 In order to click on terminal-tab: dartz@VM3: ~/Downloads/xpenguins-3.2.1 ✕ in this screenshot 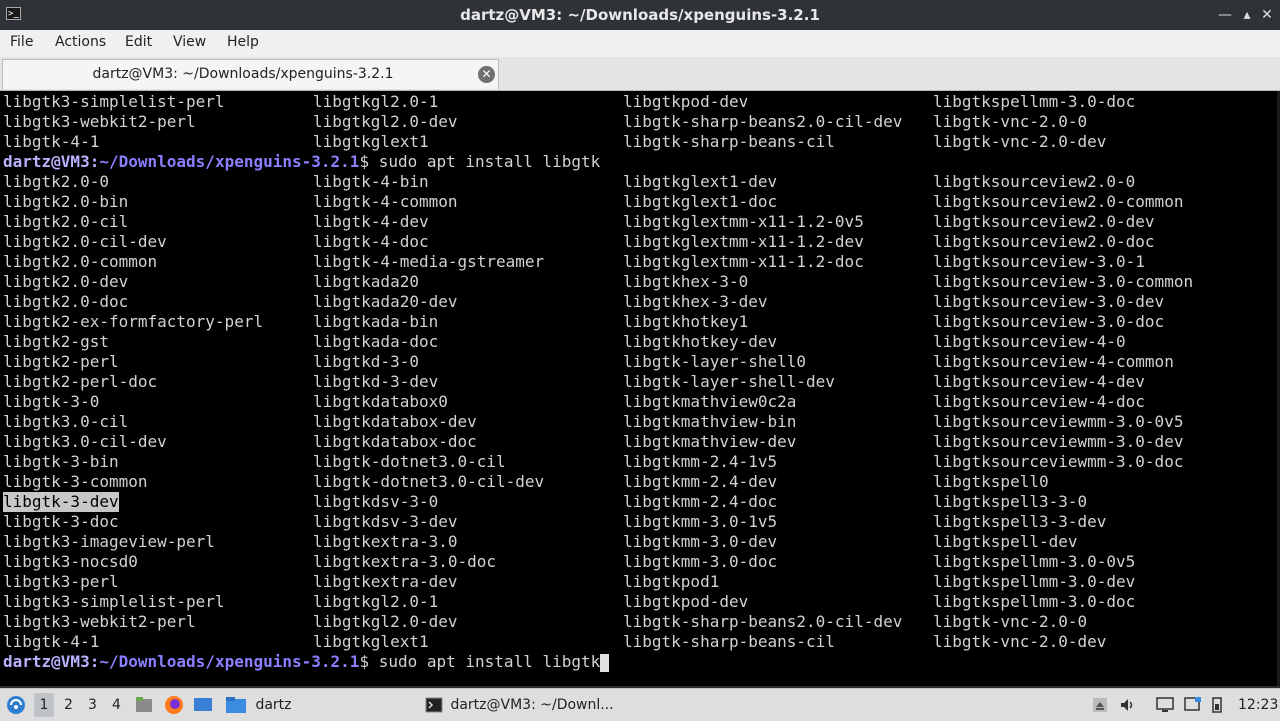, I will do `click(250, 74)`.